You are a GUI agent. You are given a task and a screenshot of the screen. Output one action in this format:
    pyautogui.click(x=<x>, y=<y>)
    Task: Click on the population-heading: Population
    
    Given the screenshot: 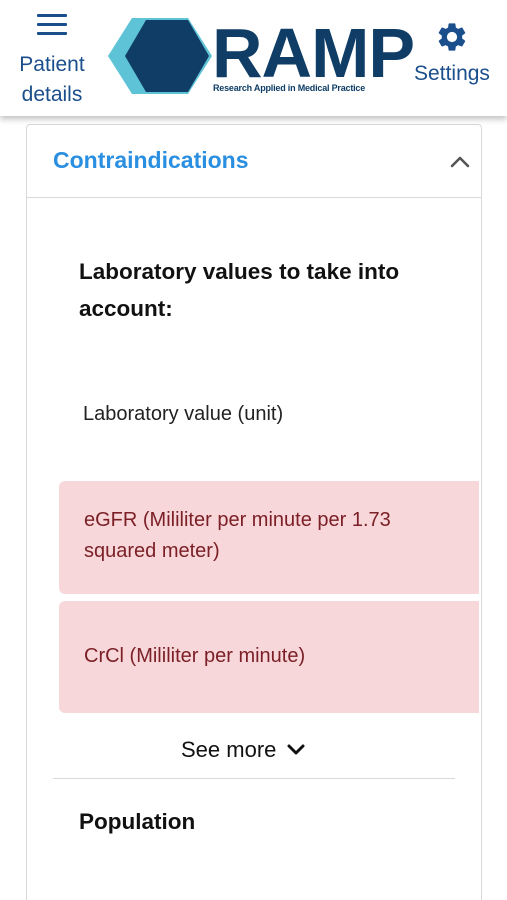 What is the action you would take?
    pyautogui.click(x=137, y=821)
    